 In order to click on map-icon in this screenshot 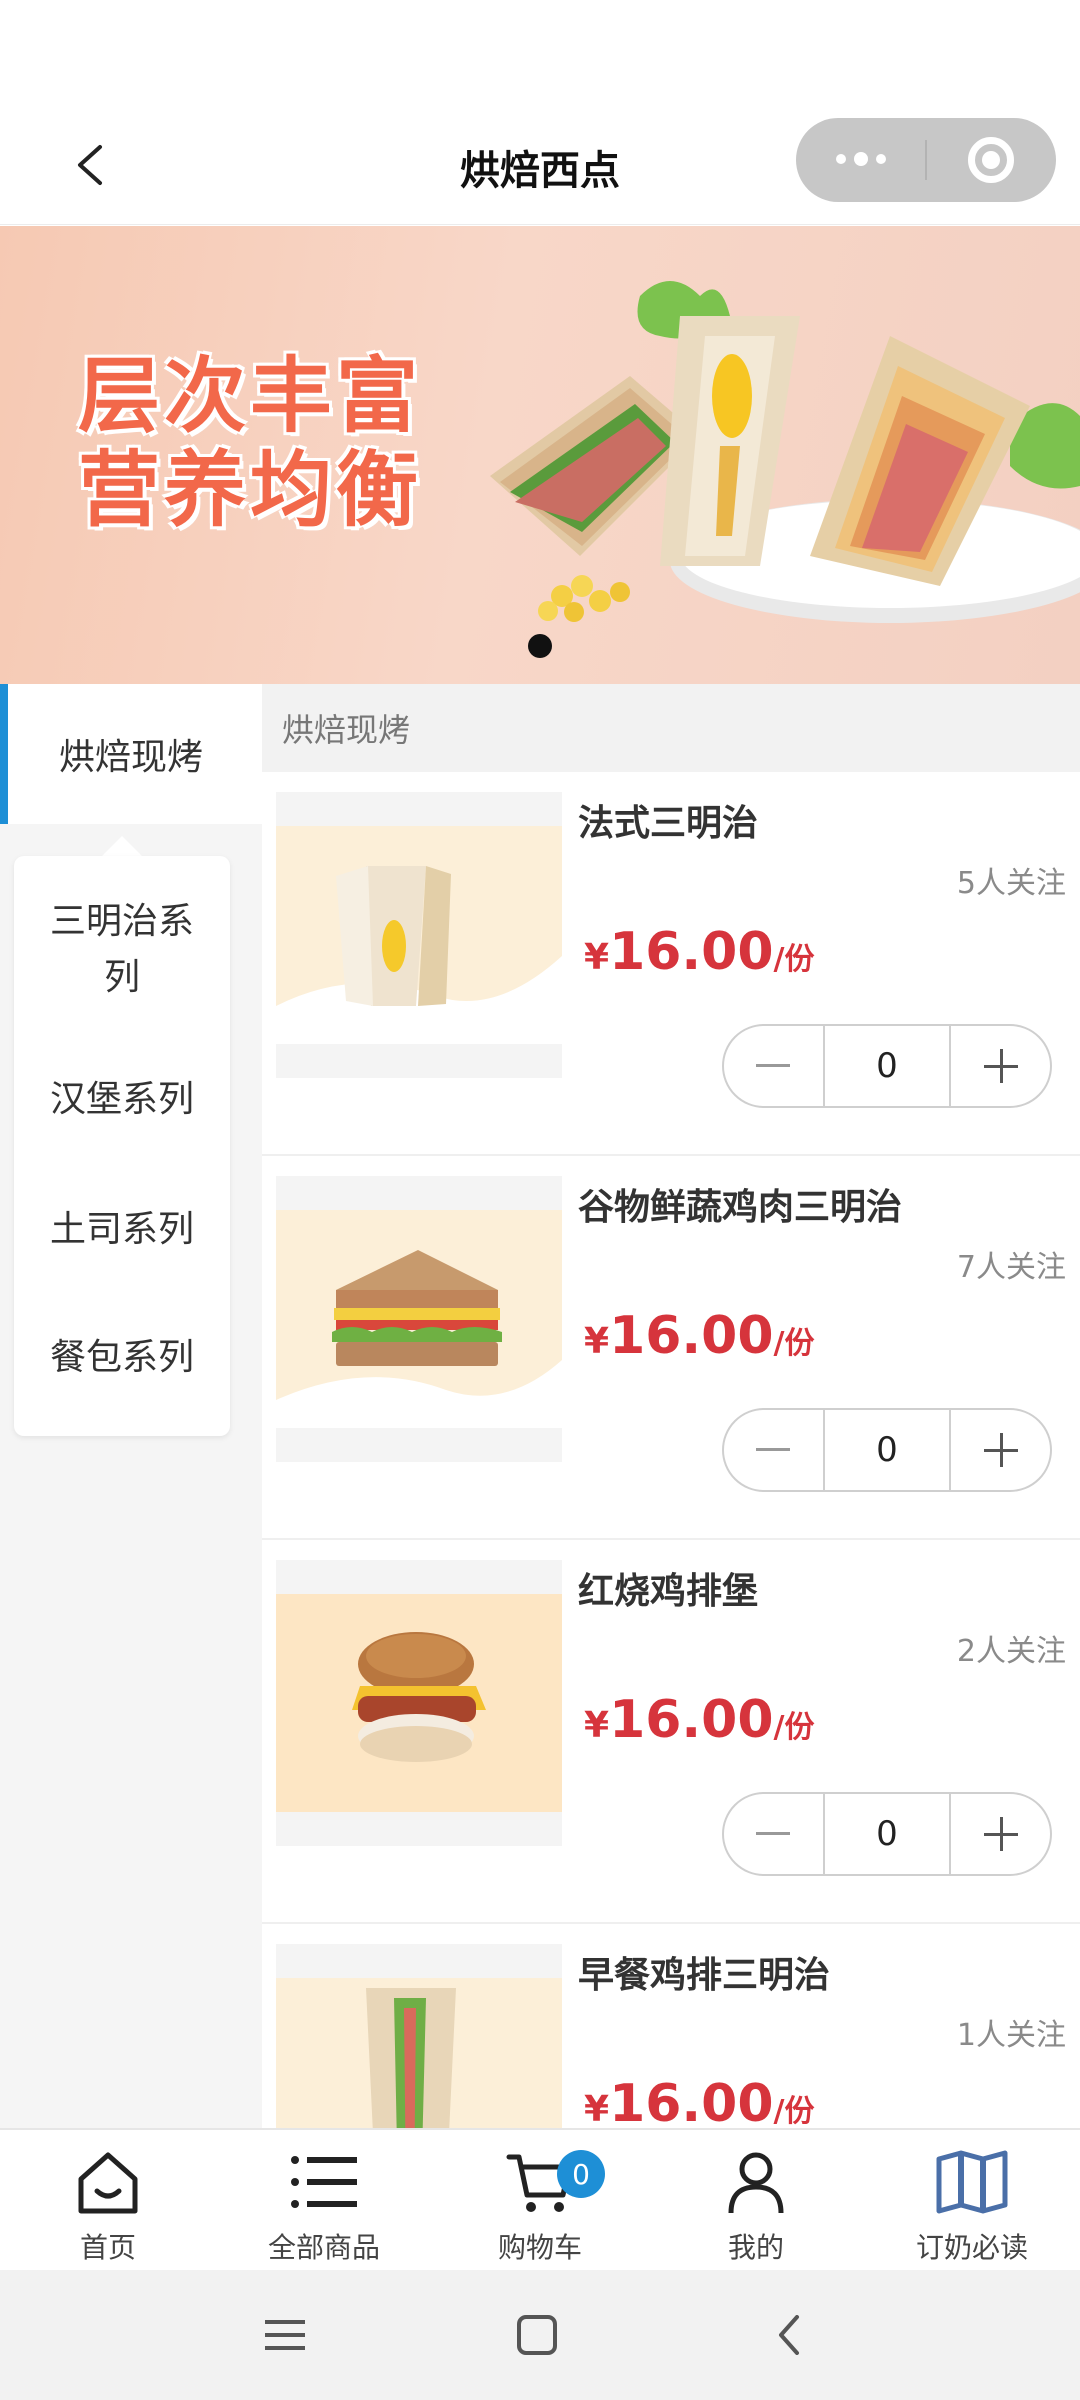, I will do `click(972, 2182)`.